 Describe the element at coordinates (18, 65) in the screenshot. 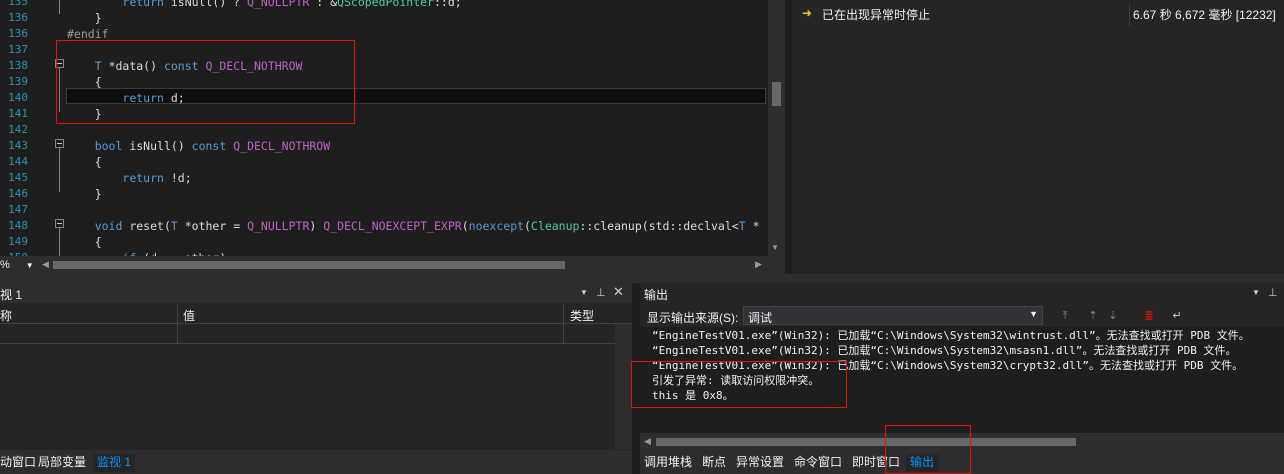

I see `line-number: 138` at that location.